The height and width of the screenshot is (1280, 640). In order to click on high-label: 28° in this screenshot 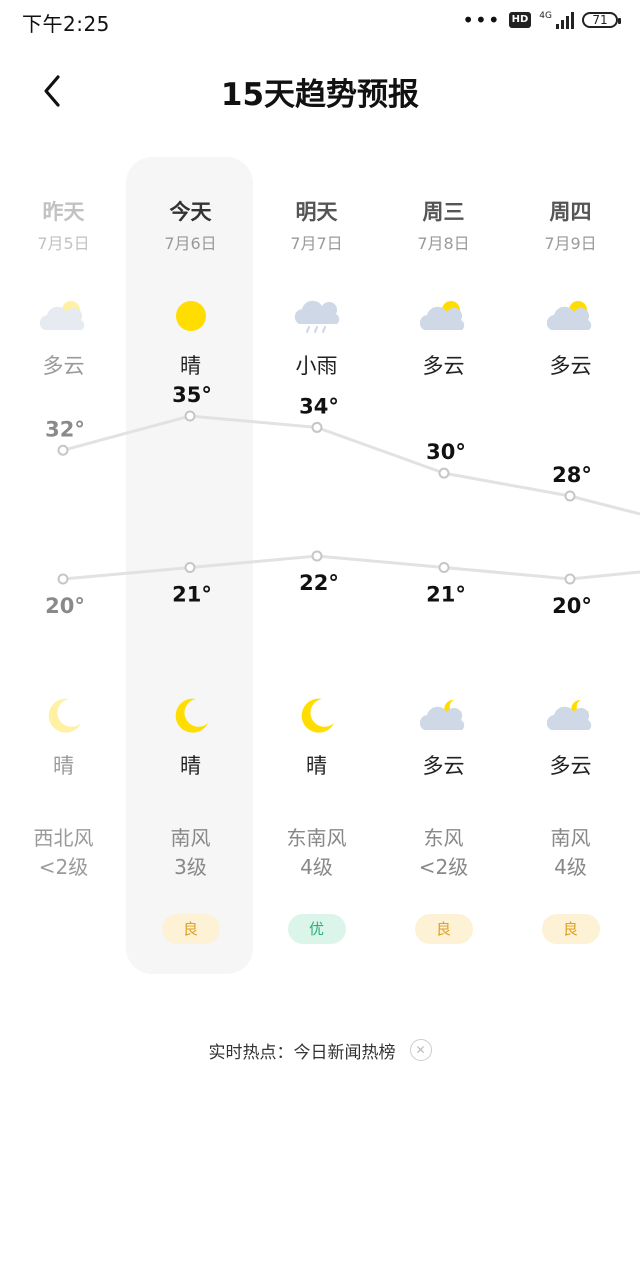, I will do `click(572, 475)`.